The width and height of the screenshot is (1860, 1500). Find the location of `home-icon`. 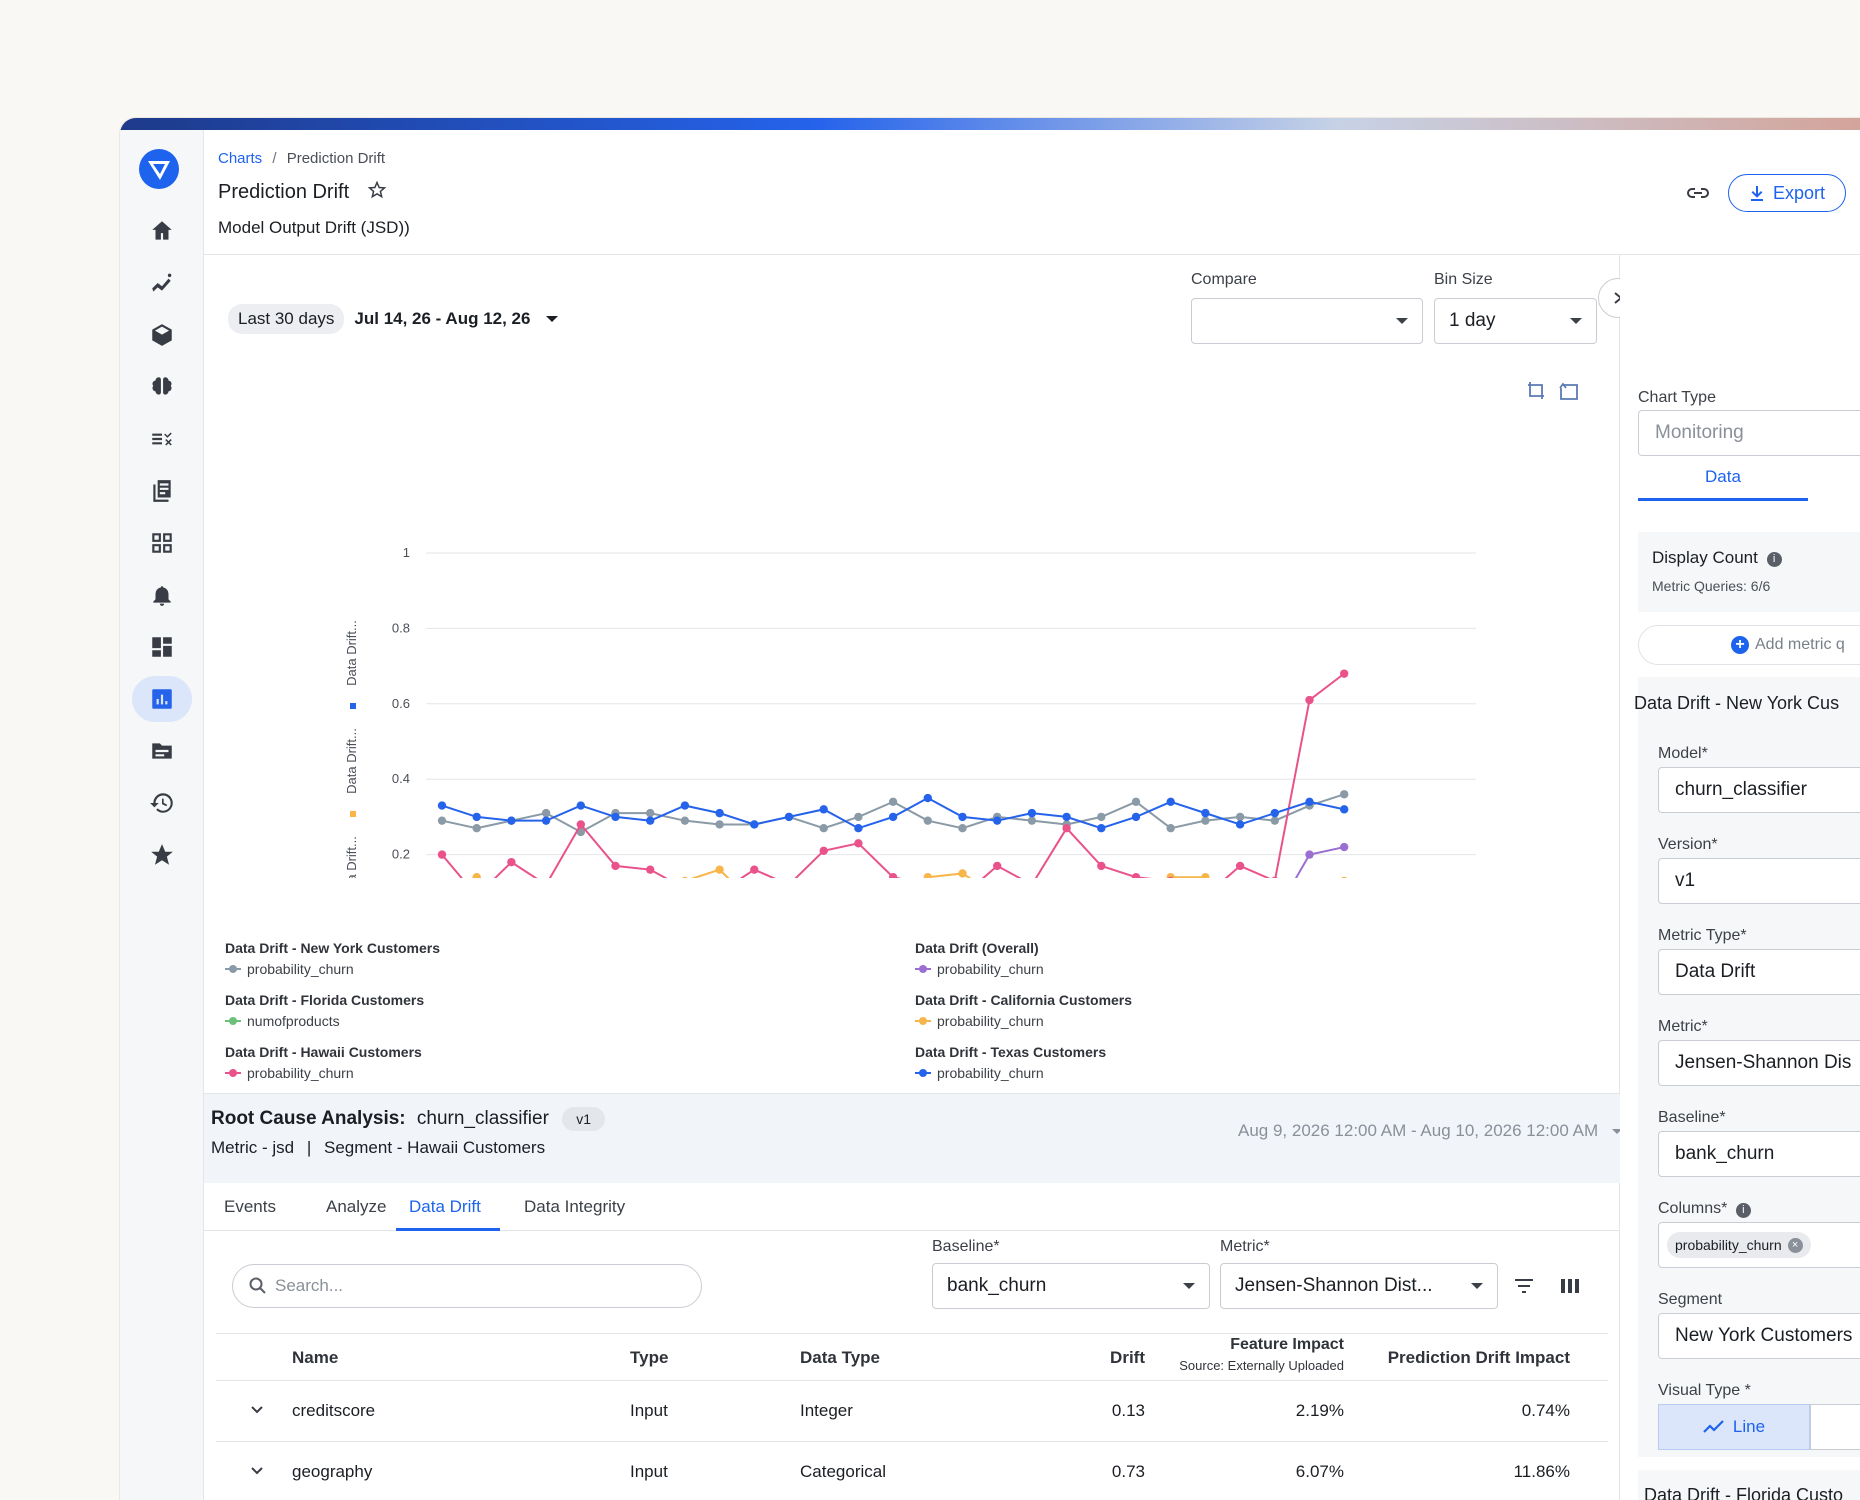

home-icon is located at coordinates (162, 231).